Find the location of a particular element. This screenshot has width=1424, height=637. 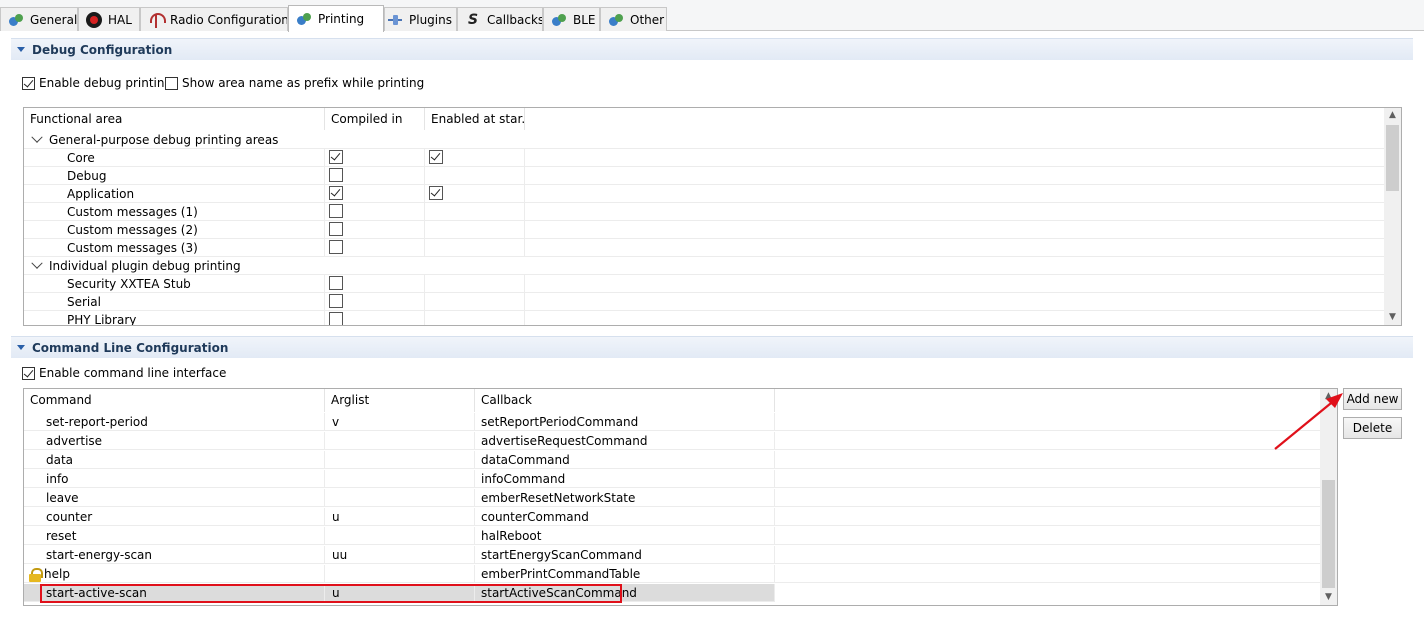

tab-callbacks: S Callbacks is located at coordinates (500, 19).